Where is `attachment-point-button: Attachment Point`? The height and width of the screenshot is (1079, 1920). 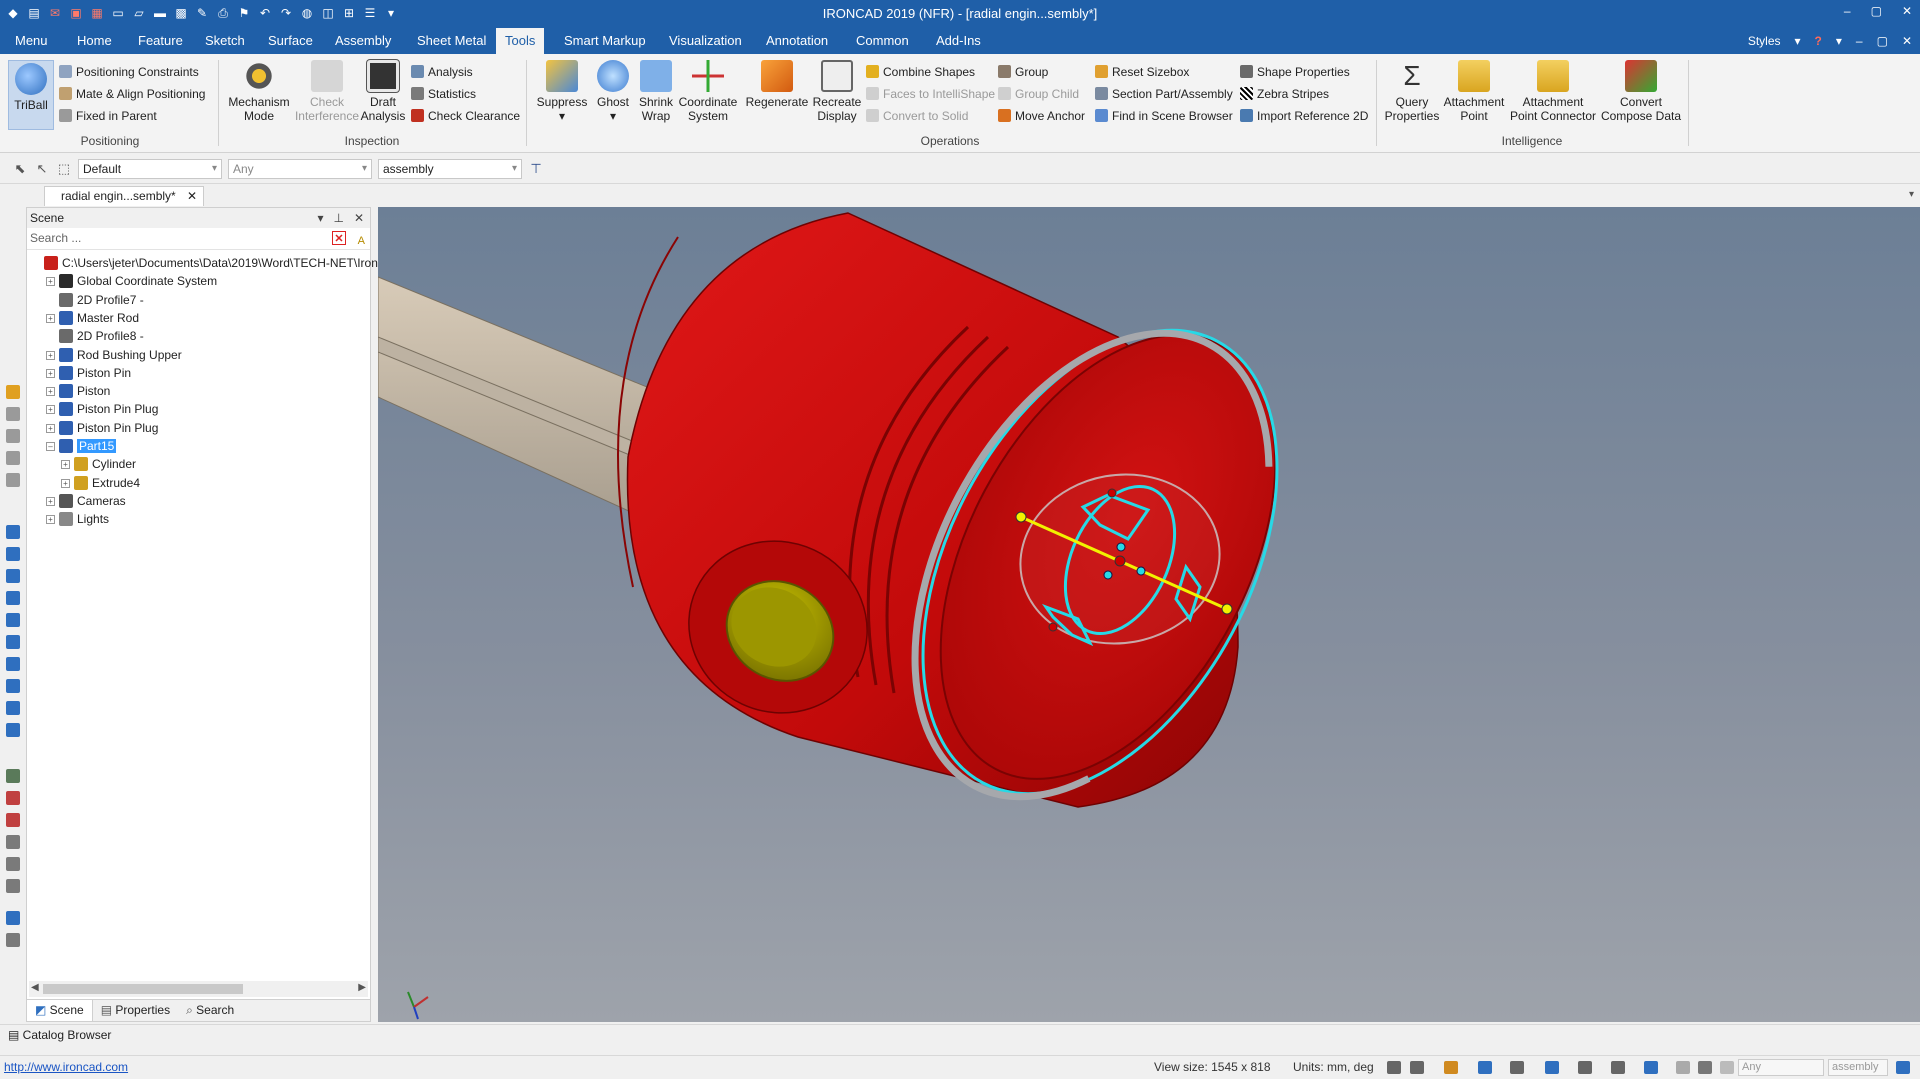 attachment-point-button: Attachment Point is located at coordinates (1474, 91).